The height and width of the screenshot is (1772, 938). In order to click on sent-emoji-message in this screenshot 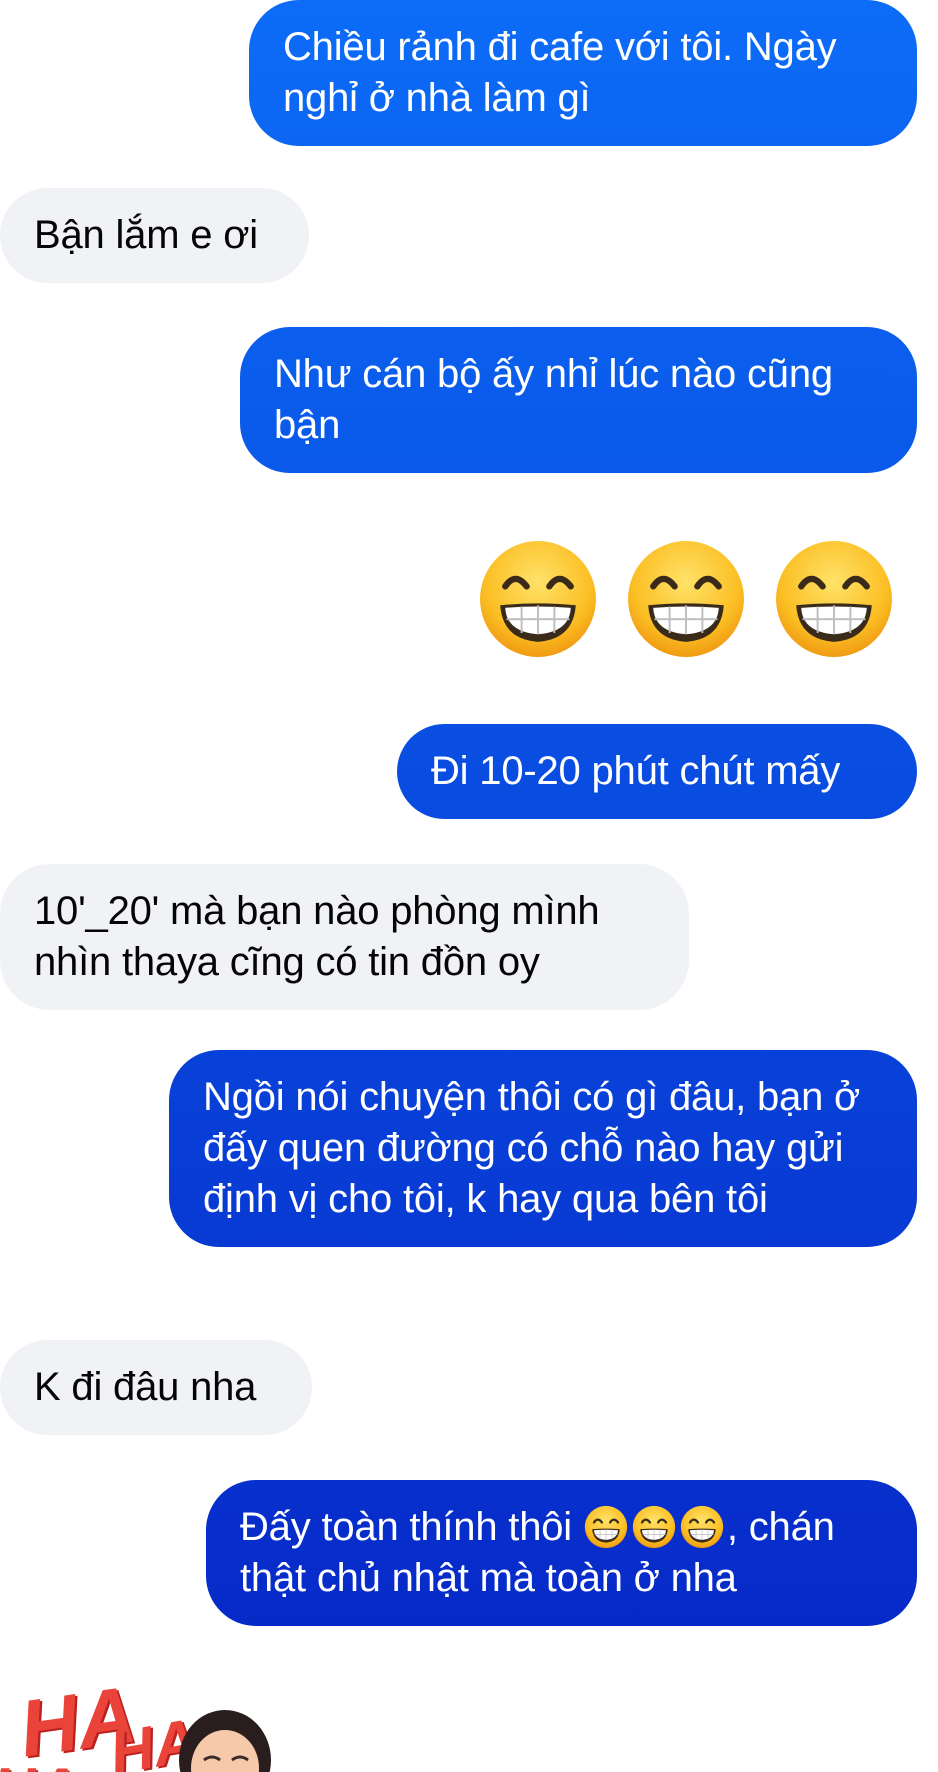, I will do `click(705, 601)`.